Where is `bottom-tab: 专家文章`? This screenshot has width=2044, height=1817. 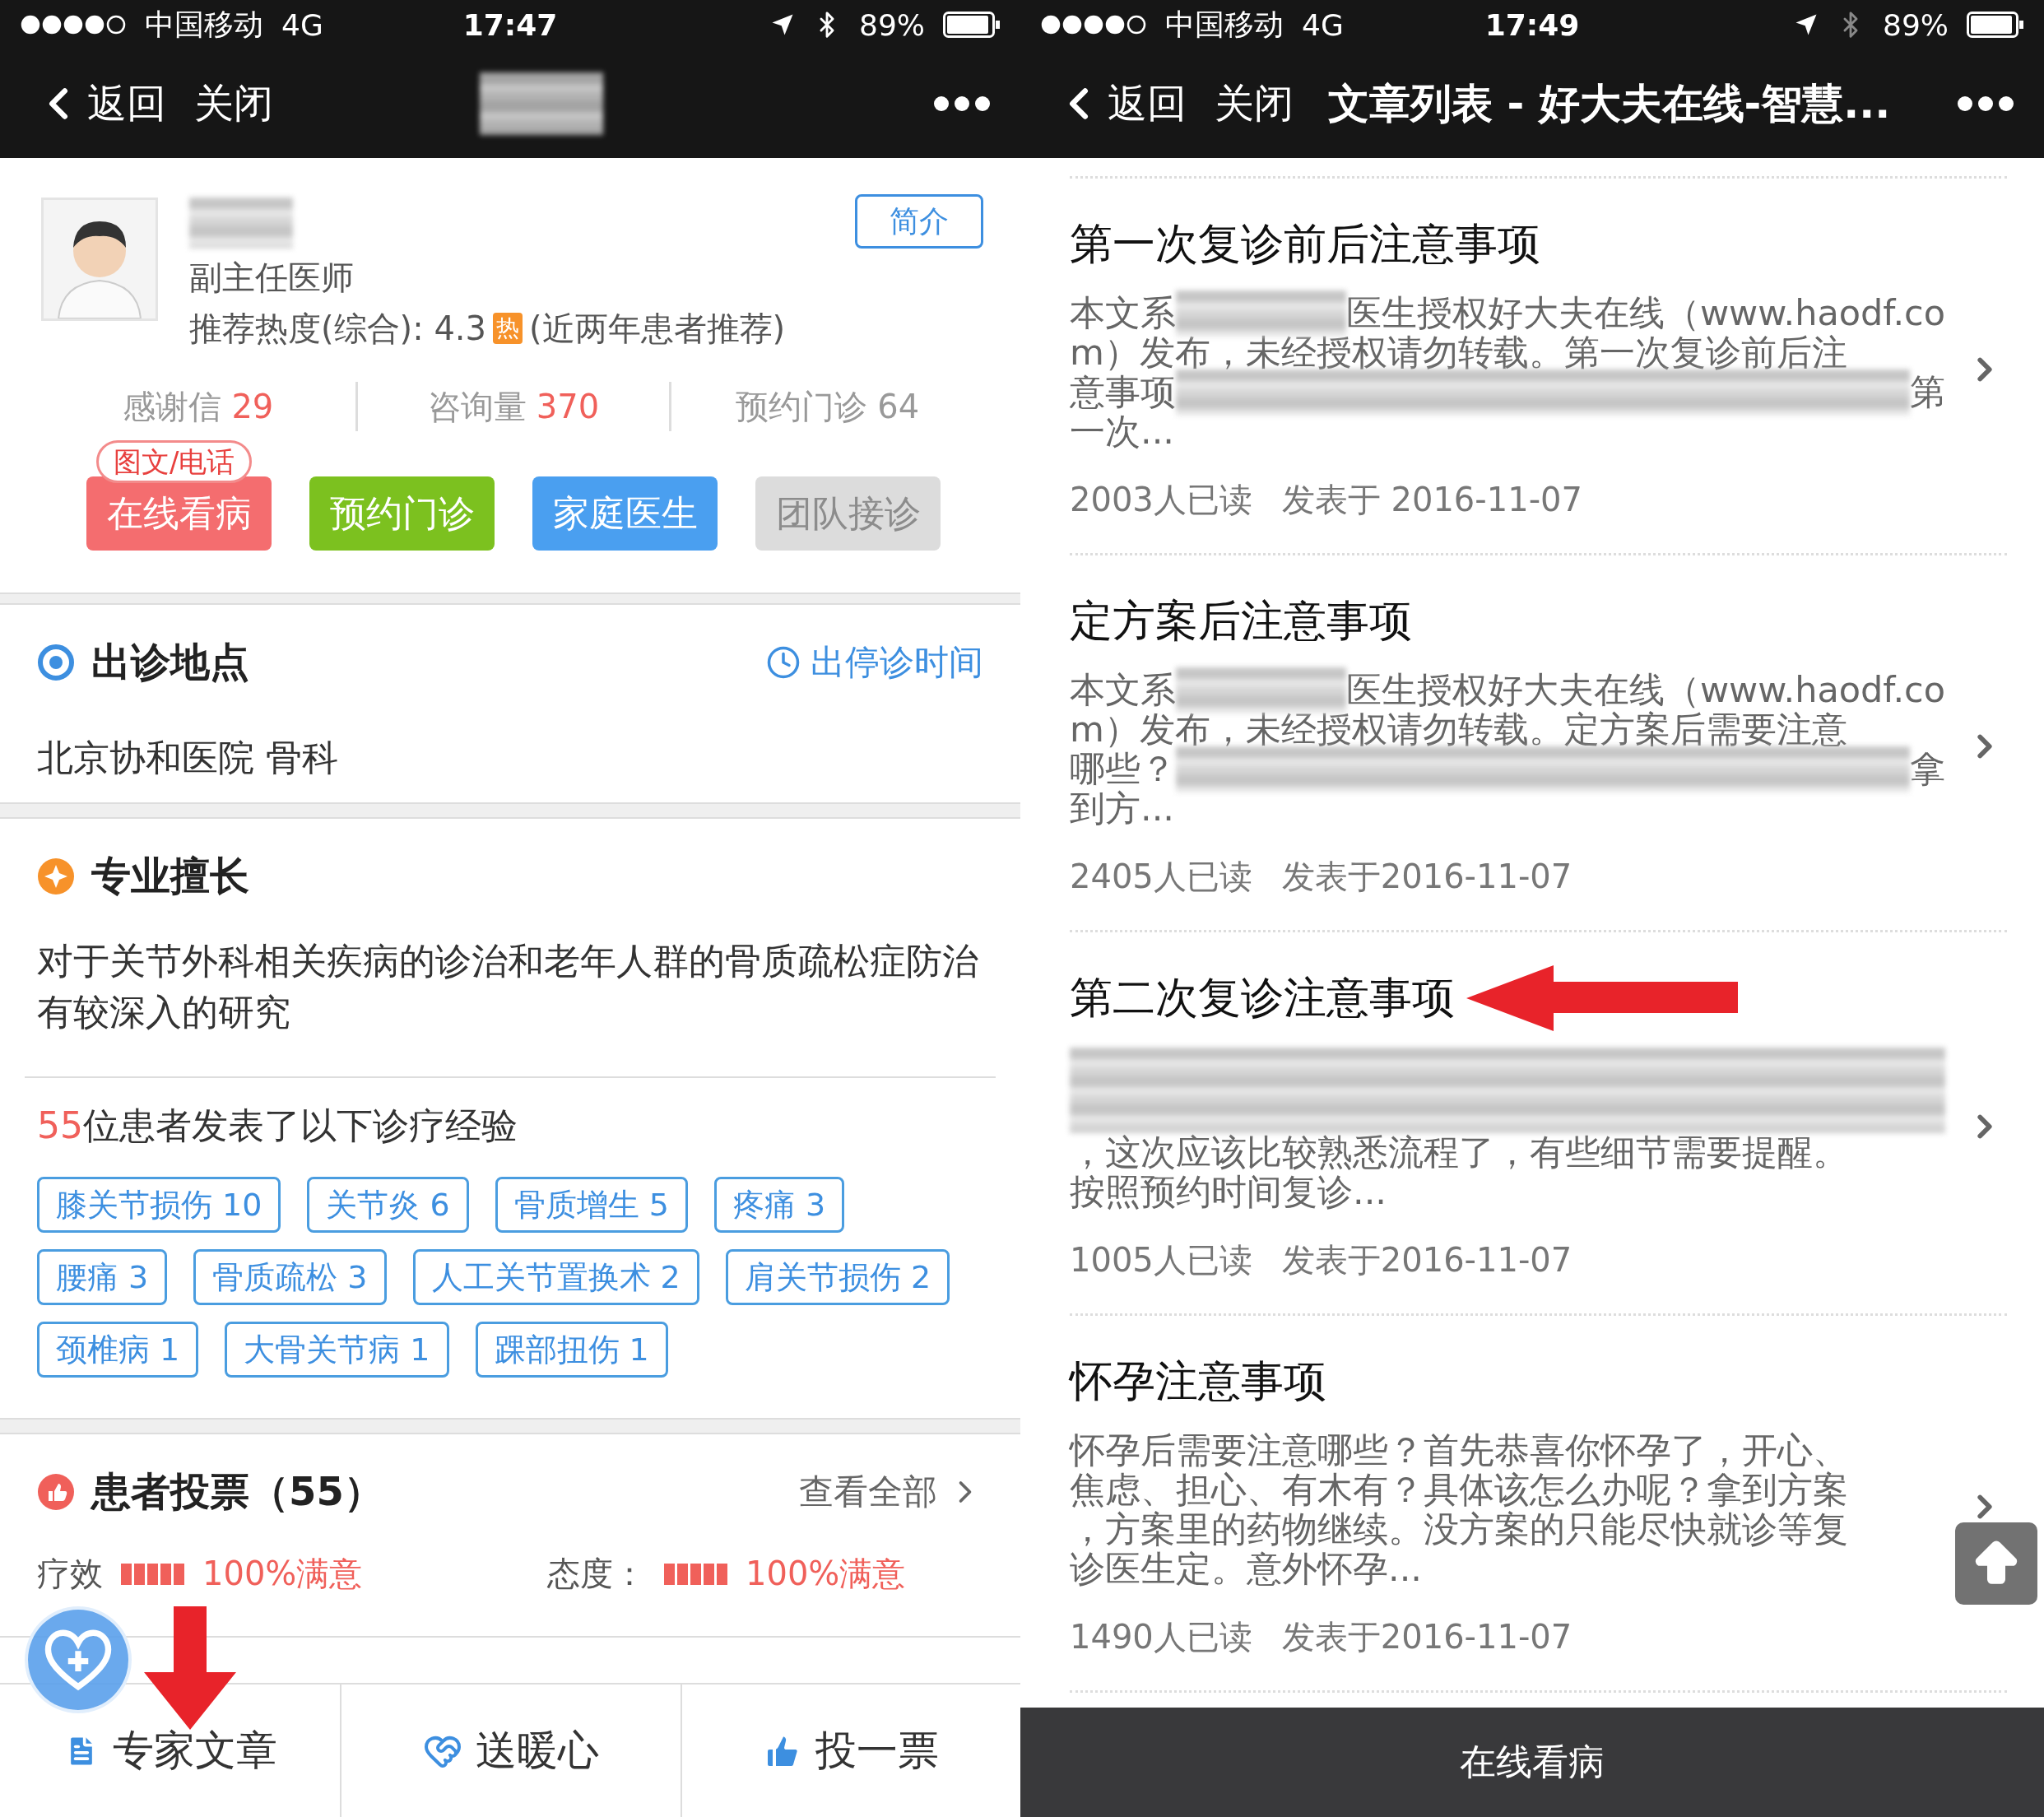
bottom-tab: 专家文章 is located at coordinates (170, 1750).